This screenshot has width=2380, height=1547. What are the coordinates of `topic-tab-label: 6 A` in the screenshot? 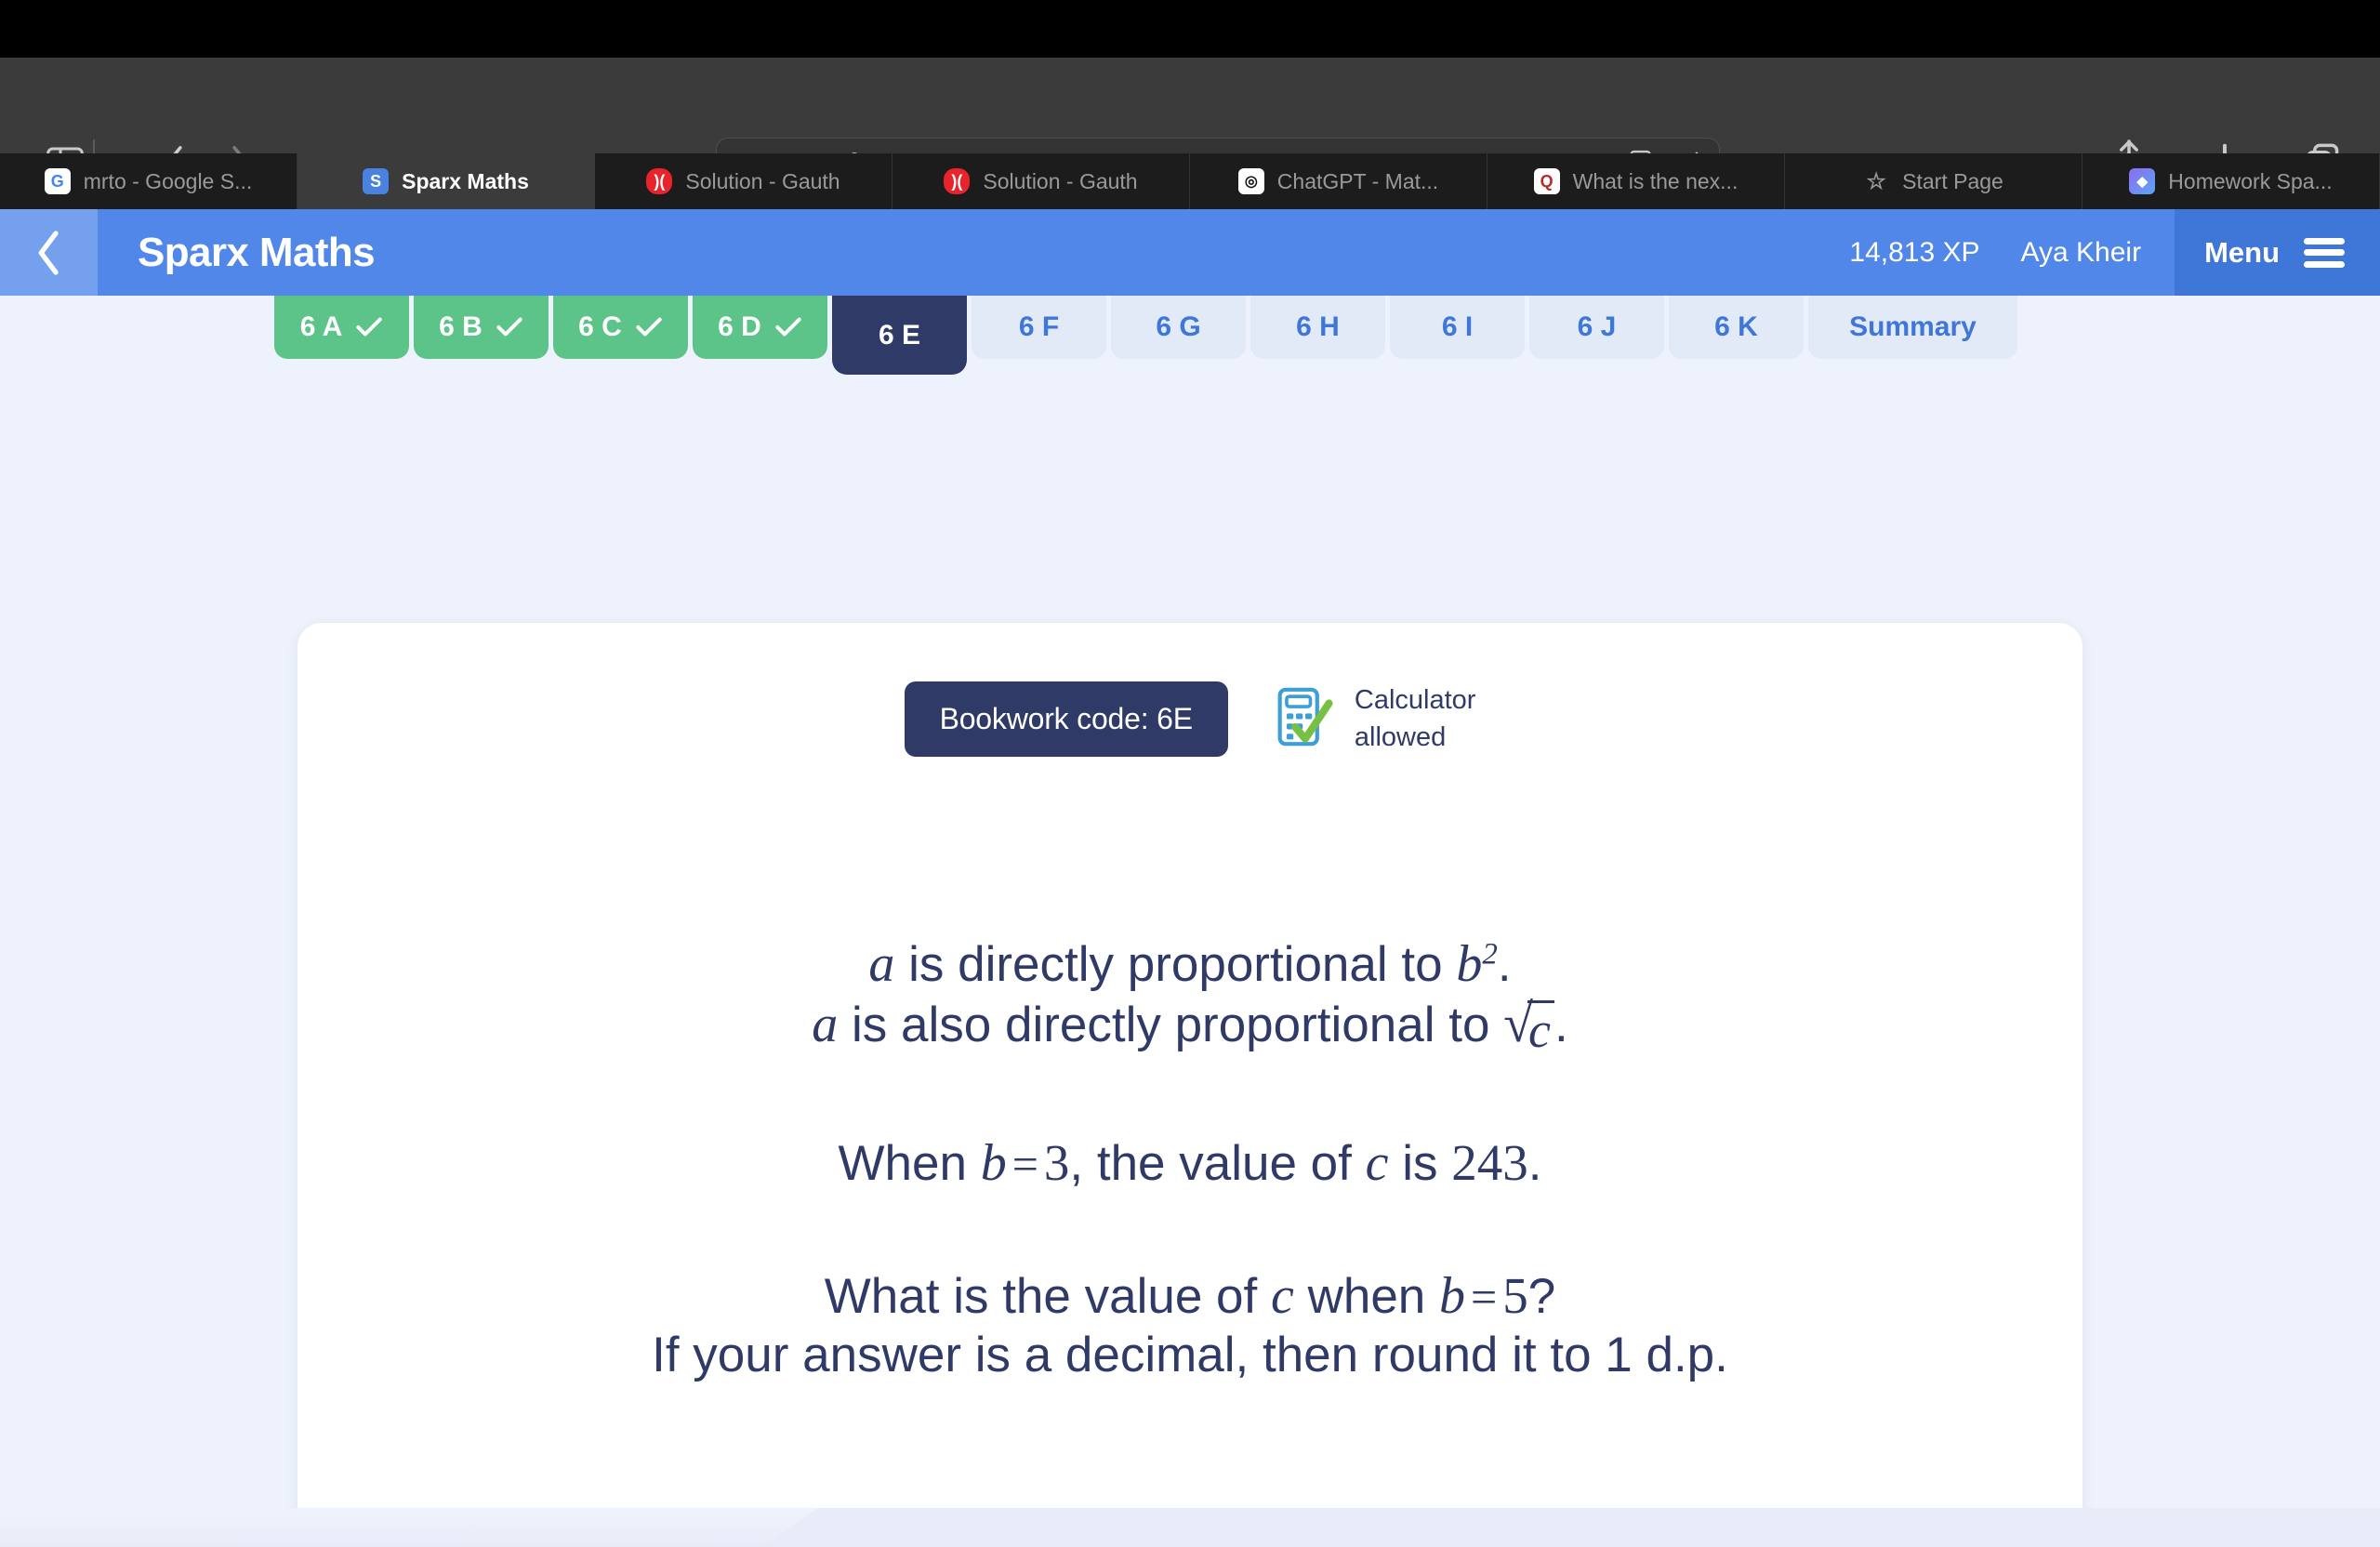 It's located at (321, 326).